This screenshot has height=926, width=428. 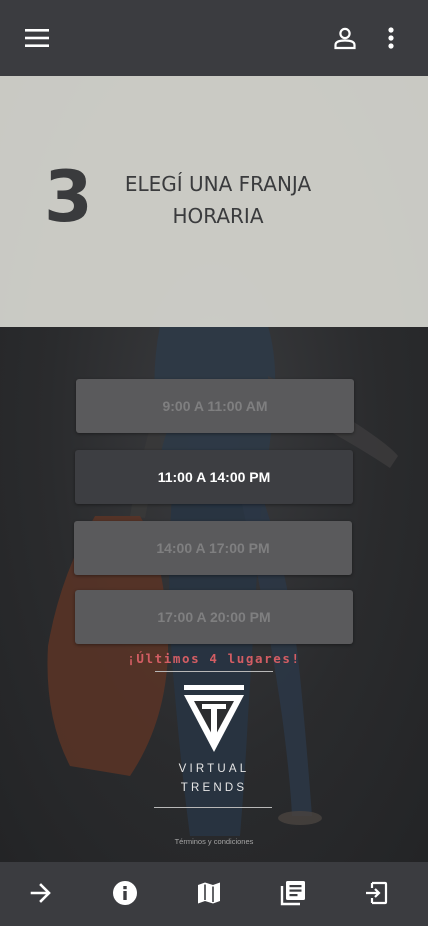 I want to click on menu-icon, so click(x=37, y=38).